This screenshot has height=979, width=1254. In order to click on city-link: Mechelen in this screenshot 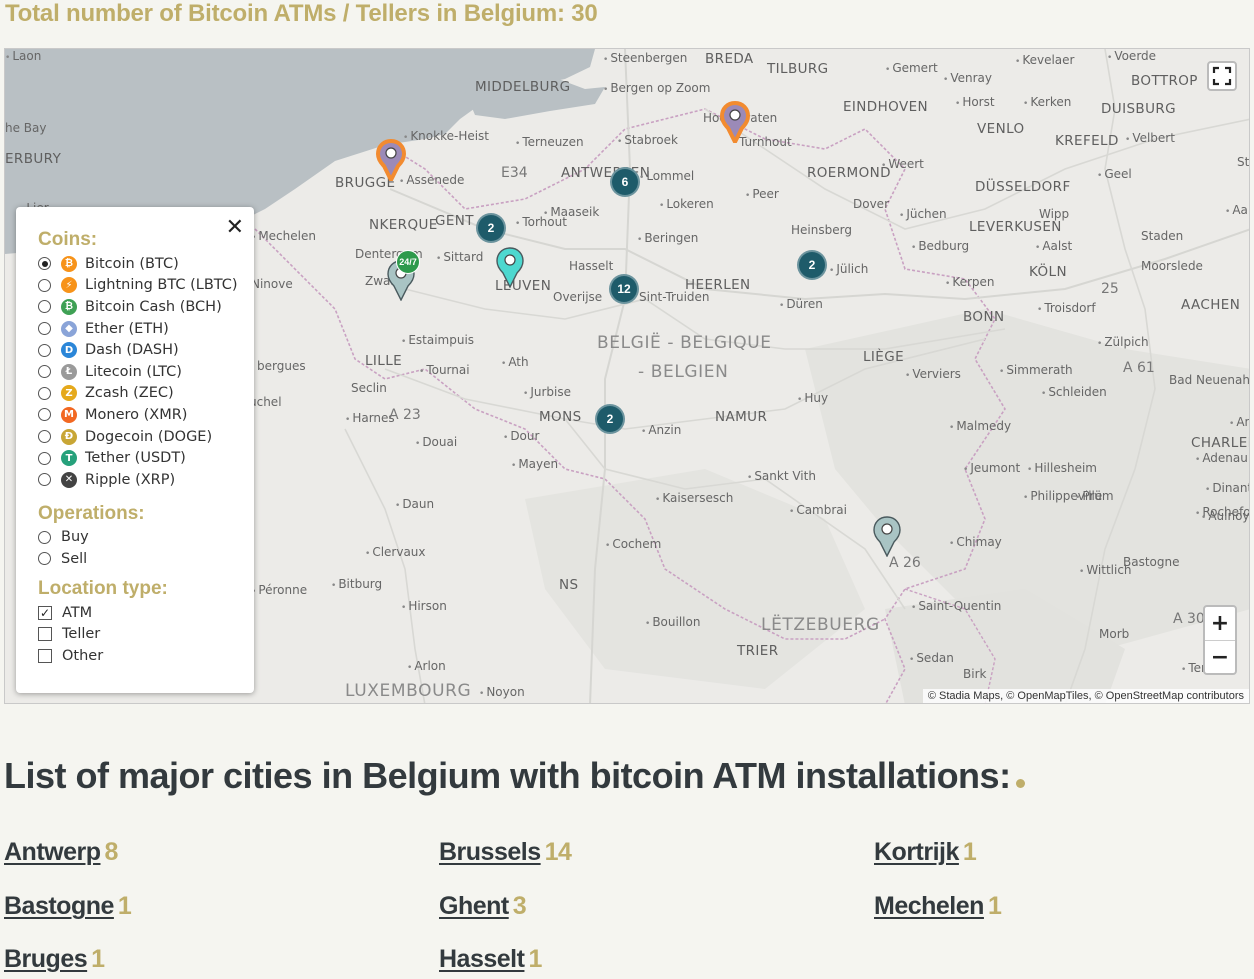, I will do `click(929, 906)`.